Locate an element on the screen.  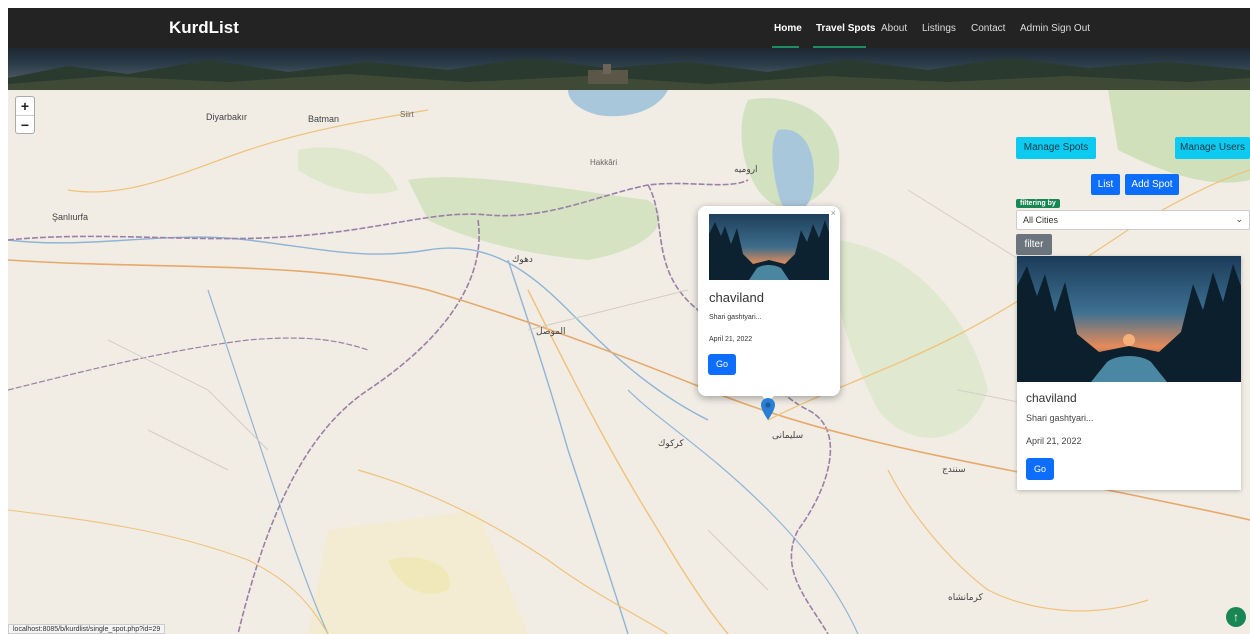
manage-spots-button: Manage Spots is located at coordinates (1056, 148).